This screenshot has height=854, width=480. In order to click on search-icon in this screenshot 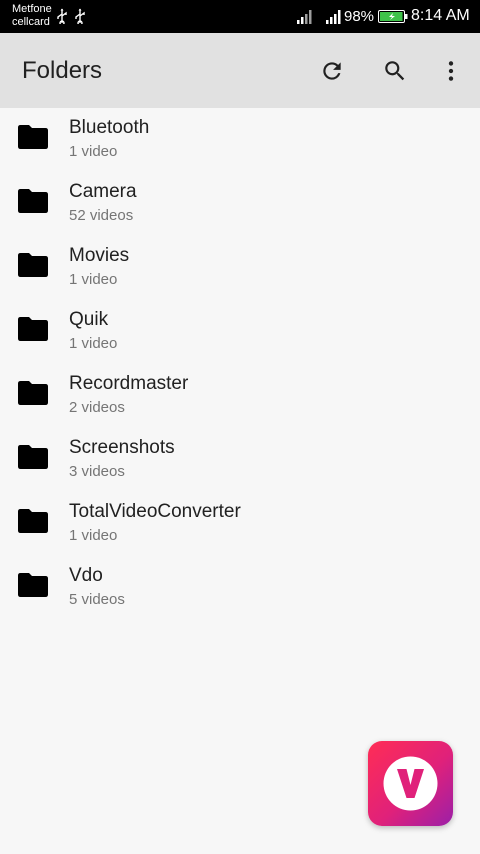, I will do `click(395, 71)`.